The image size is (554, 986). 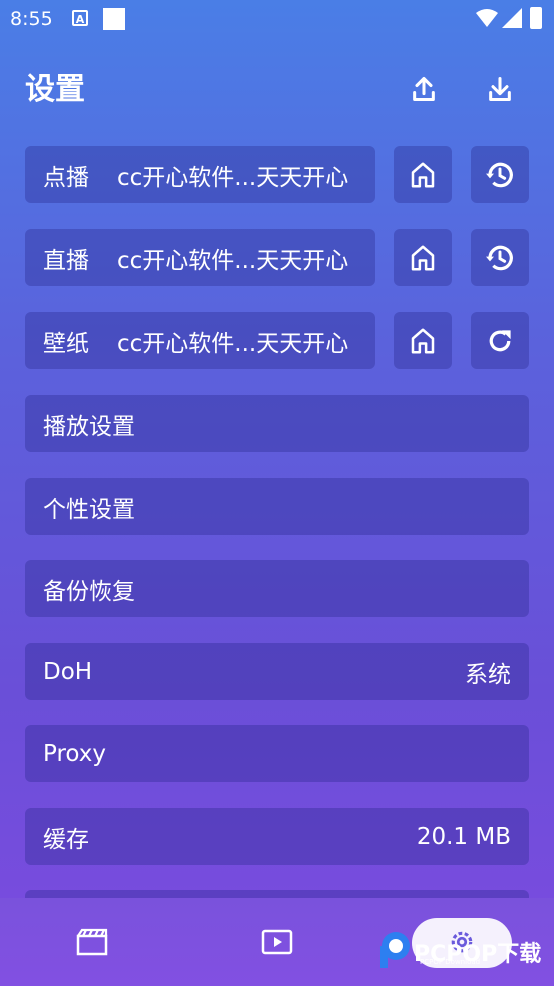 I want to click on doh-label: DoH, so click(x=68, y=671).